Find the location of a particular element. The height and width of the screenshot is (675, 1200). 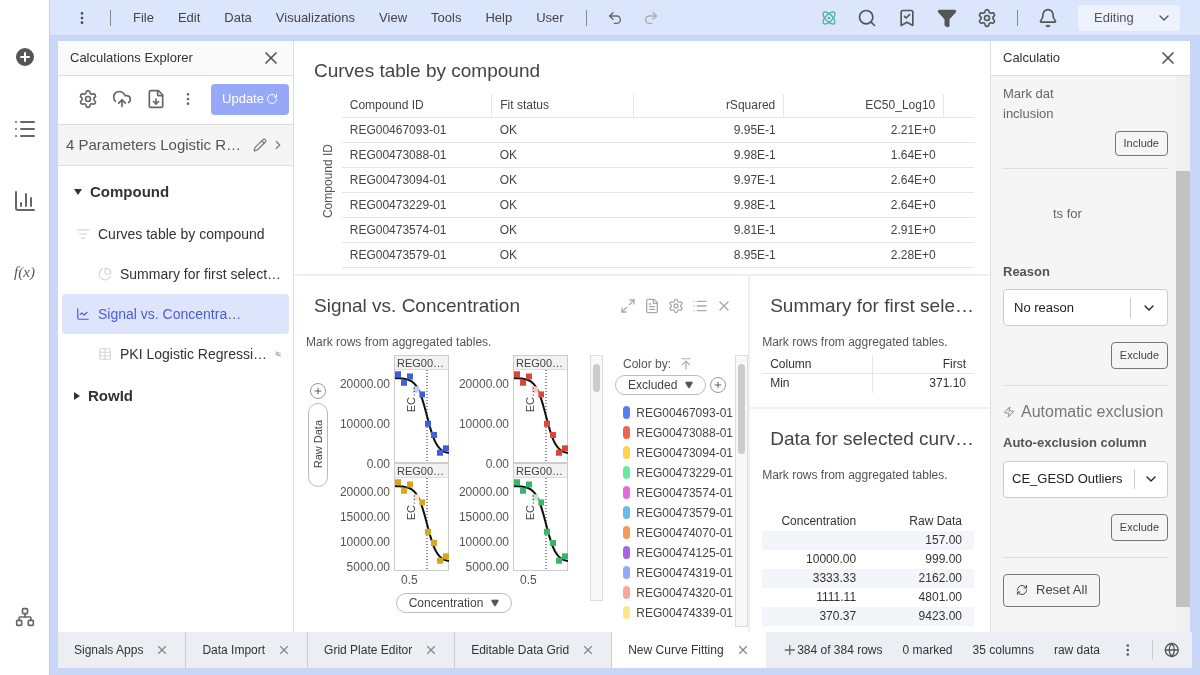

table-cell: 9.81E-1 is located at coordinates (708, 230).